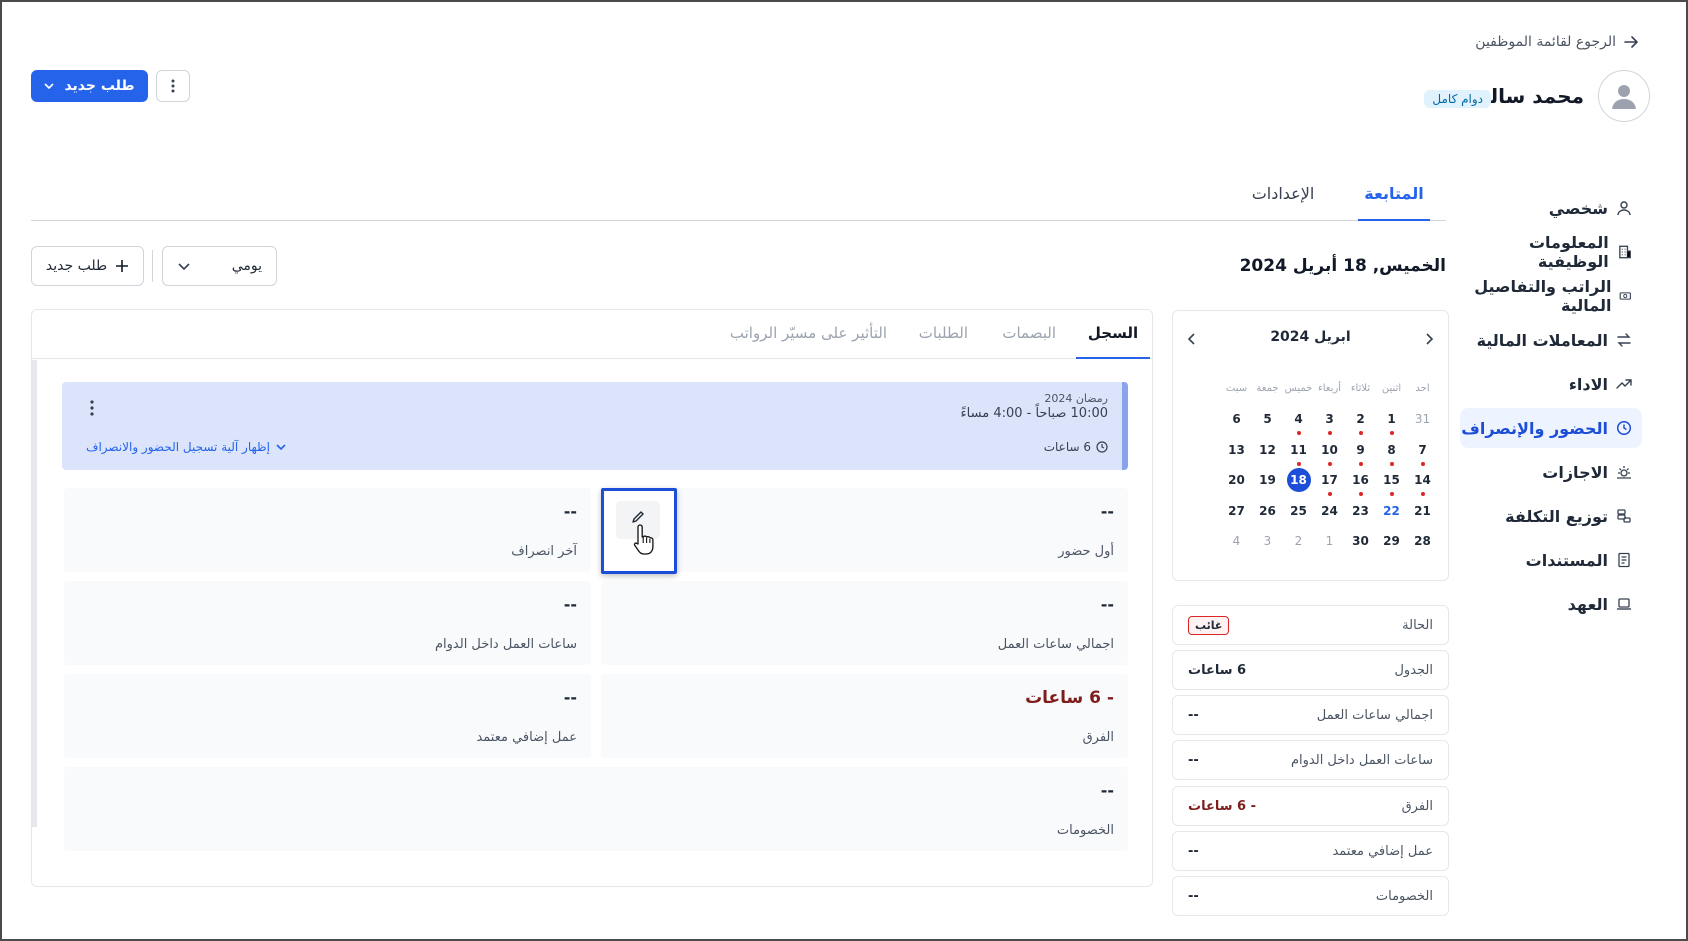 This screenshot has width=1688, height=941. What do you see at coordinates (1283, 202) in the screenshot?
I see `tab-settings: الإعدادات` at bounding box center [1283, 202].